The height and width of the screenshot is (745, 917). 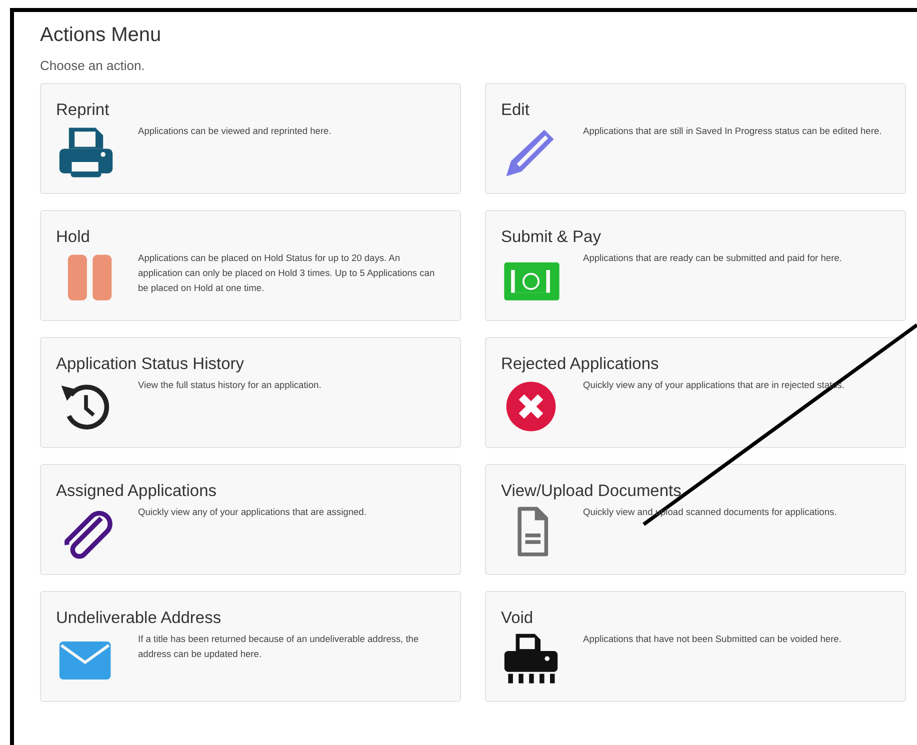 I want to click on action-card: Application Status History View the full status history for an application., so click(x=250, y=392).